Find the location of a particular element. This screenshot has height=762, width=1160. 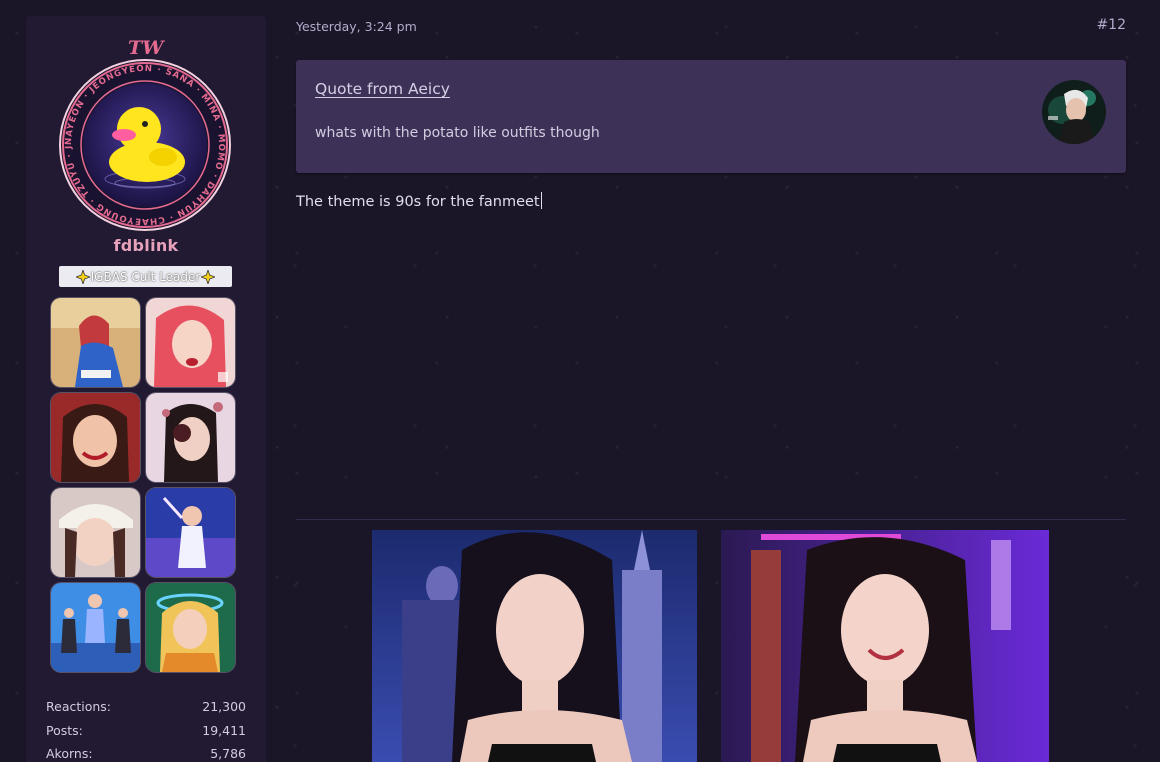

stat-reactions: Reactions: 21,300 is located at coordinates (146, 710).